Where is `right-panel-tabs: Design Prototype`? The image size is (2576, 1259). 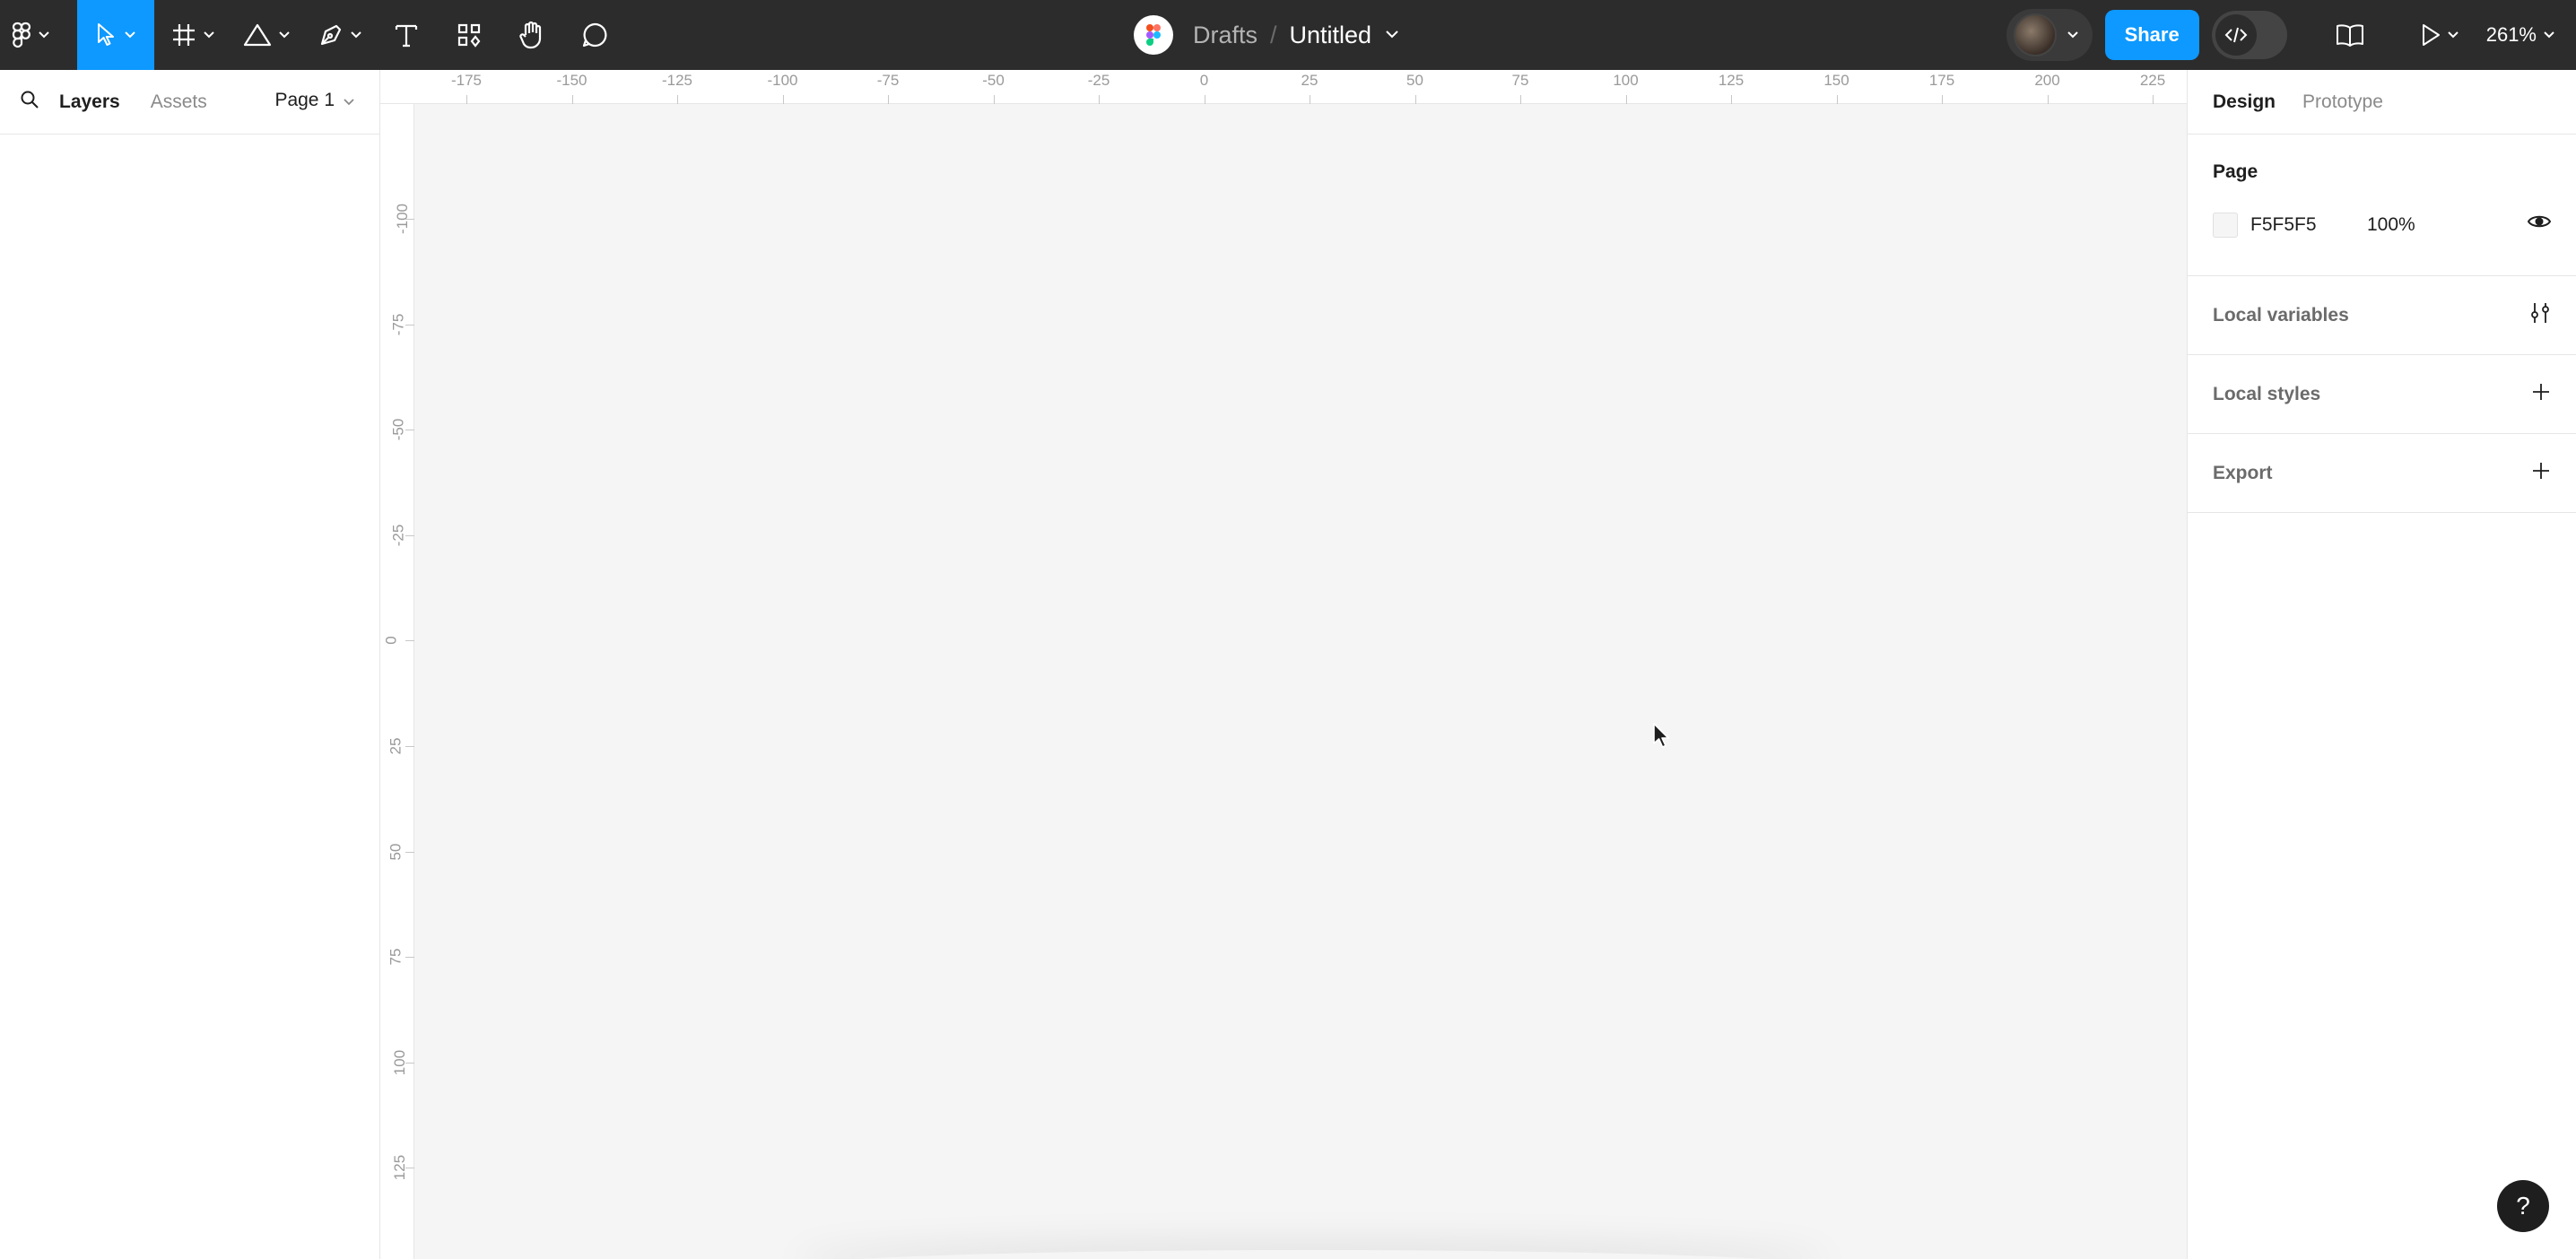
right-panel-tabs: Design Prototype is located at coordinates (2382, 102).